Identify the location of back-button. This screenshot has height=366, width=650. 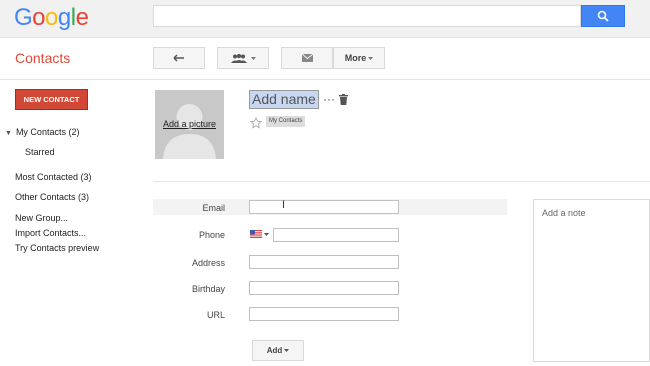
(179, 58).